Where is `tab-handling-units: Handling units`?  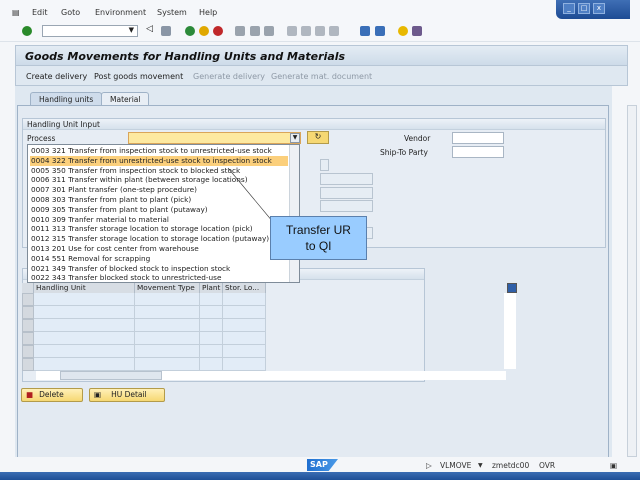
tab-handling-units: Handling units is located at coordinates (66, 98).